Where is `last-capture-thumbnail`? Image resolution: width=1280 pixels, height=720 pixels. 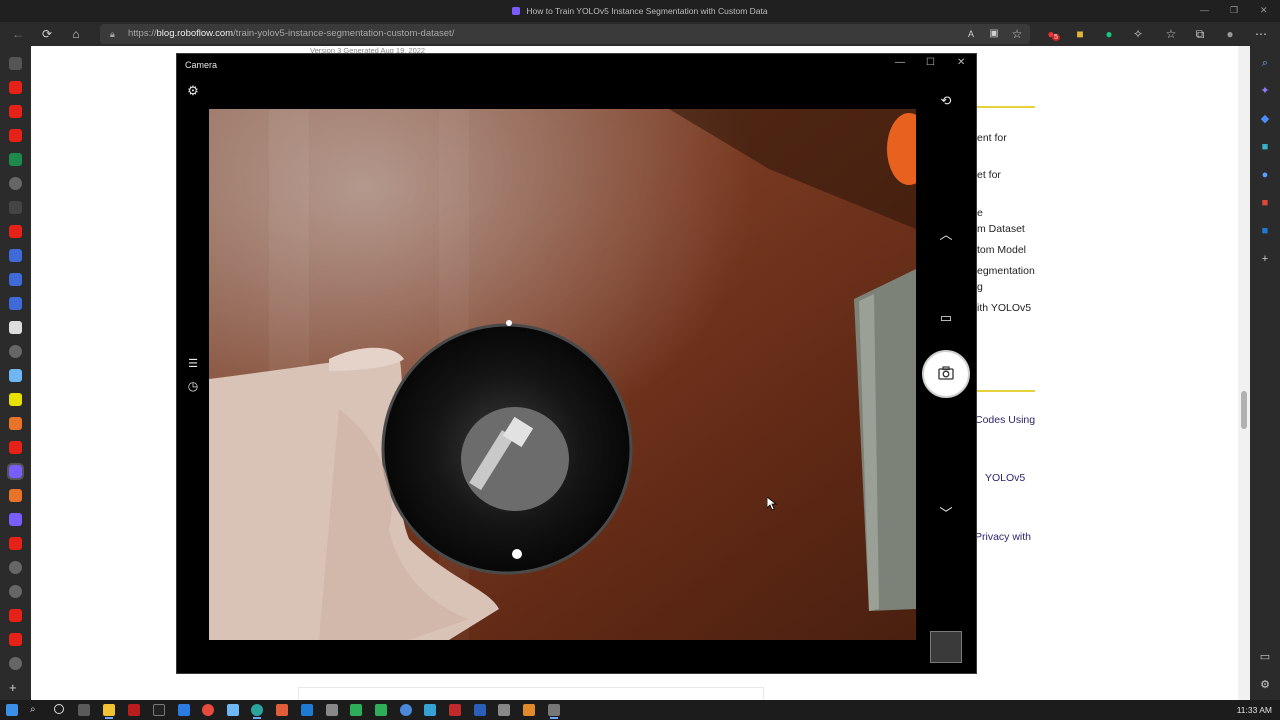
last-capture-thumbnail is located at coordinates (946, 647).